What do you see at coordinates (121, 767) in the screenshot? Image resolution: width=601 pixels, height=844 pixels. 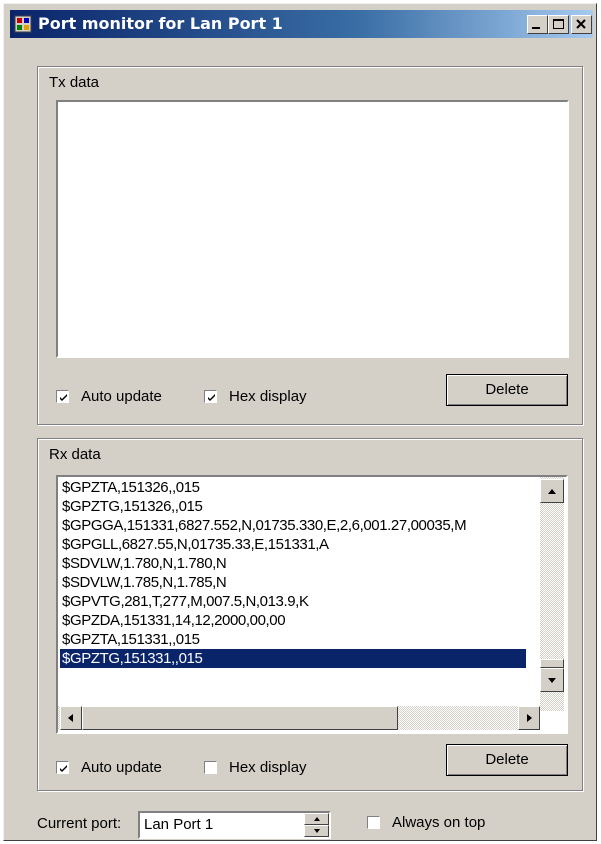 I see `rx-auto-update-label: Auto update` at bounding box center [121, 767].